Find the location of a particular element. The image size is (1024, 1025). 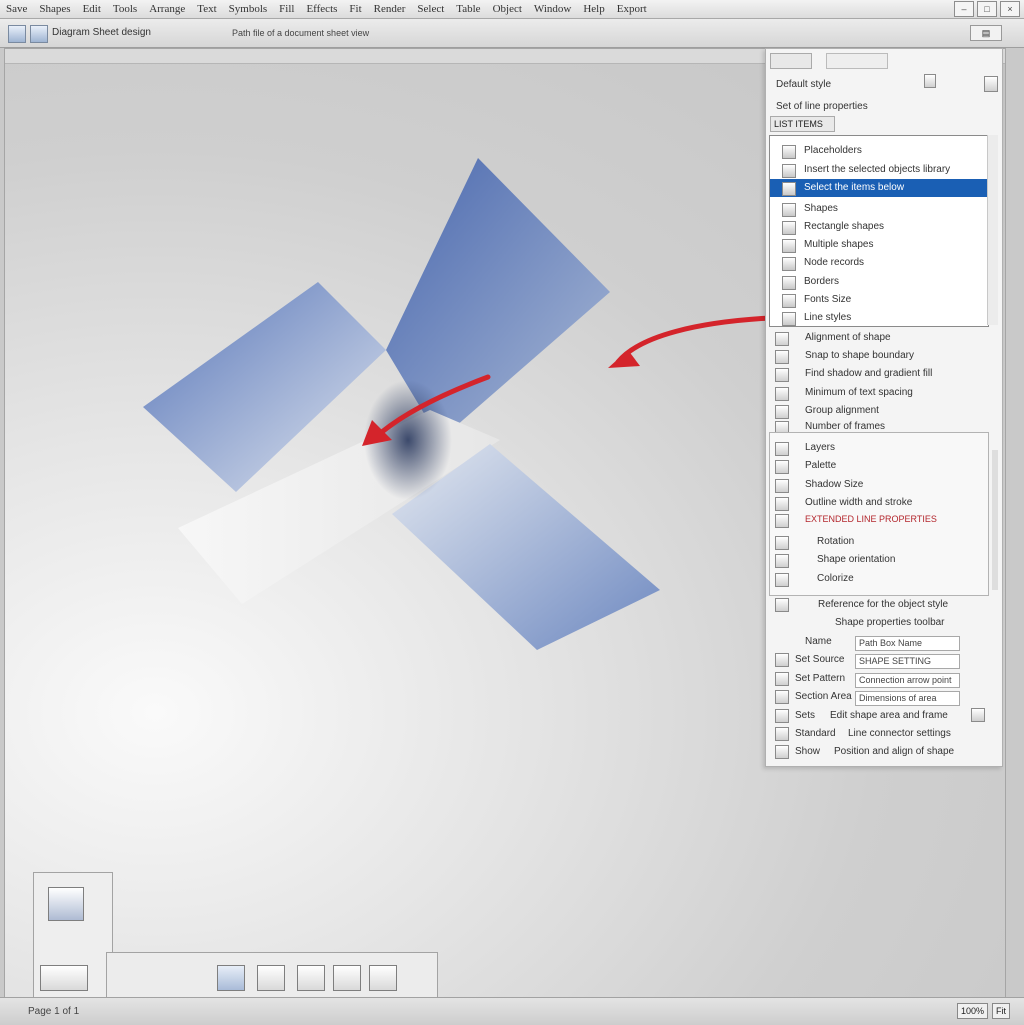

panel-tab is located at coordinates (791, 61).